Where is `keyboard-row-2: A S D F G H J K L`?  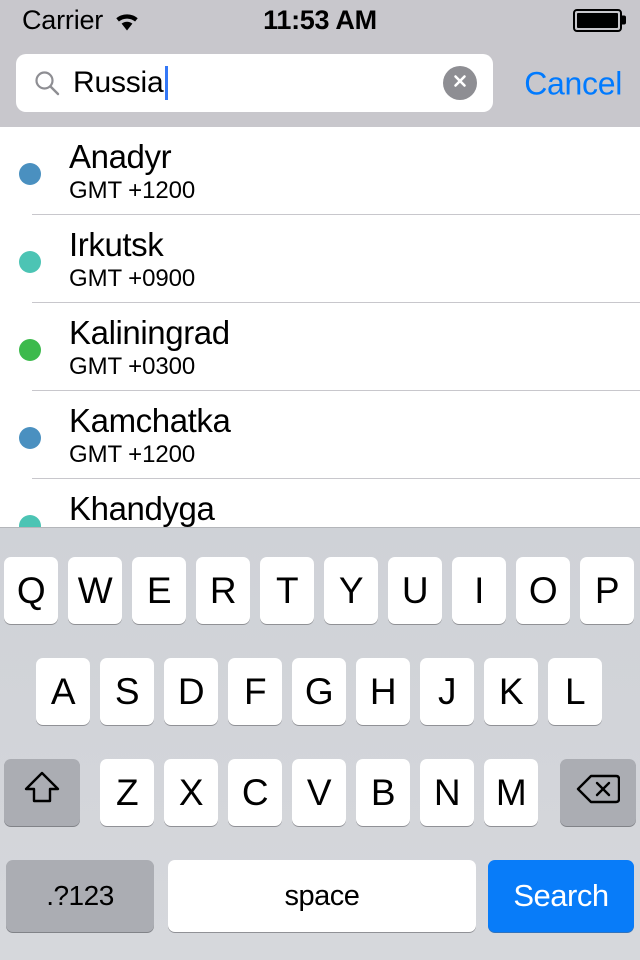
keyboard-row-2: A S D F G H J K L is located at coordinates (320, 691).